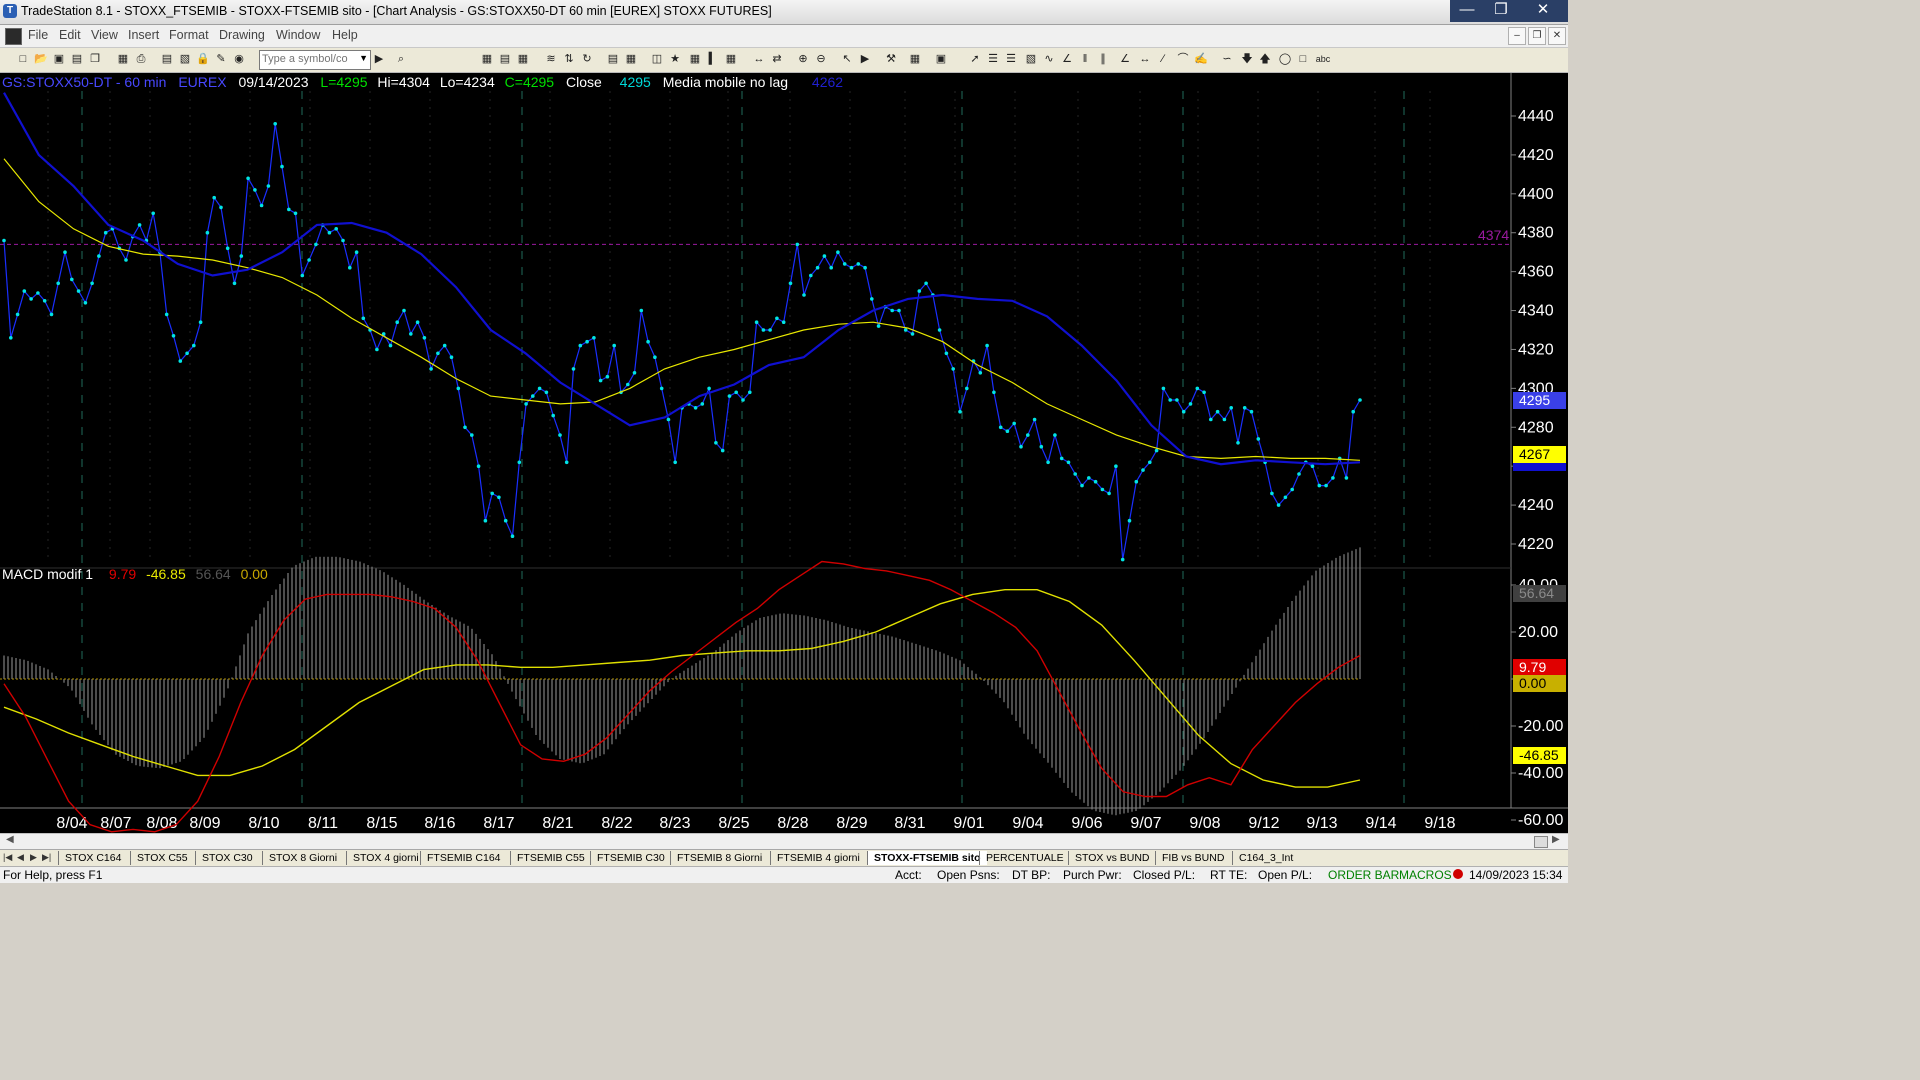 This screenshot has width=1920, height=1080. I want to click on save-icon: ▦, so click(123, 59).